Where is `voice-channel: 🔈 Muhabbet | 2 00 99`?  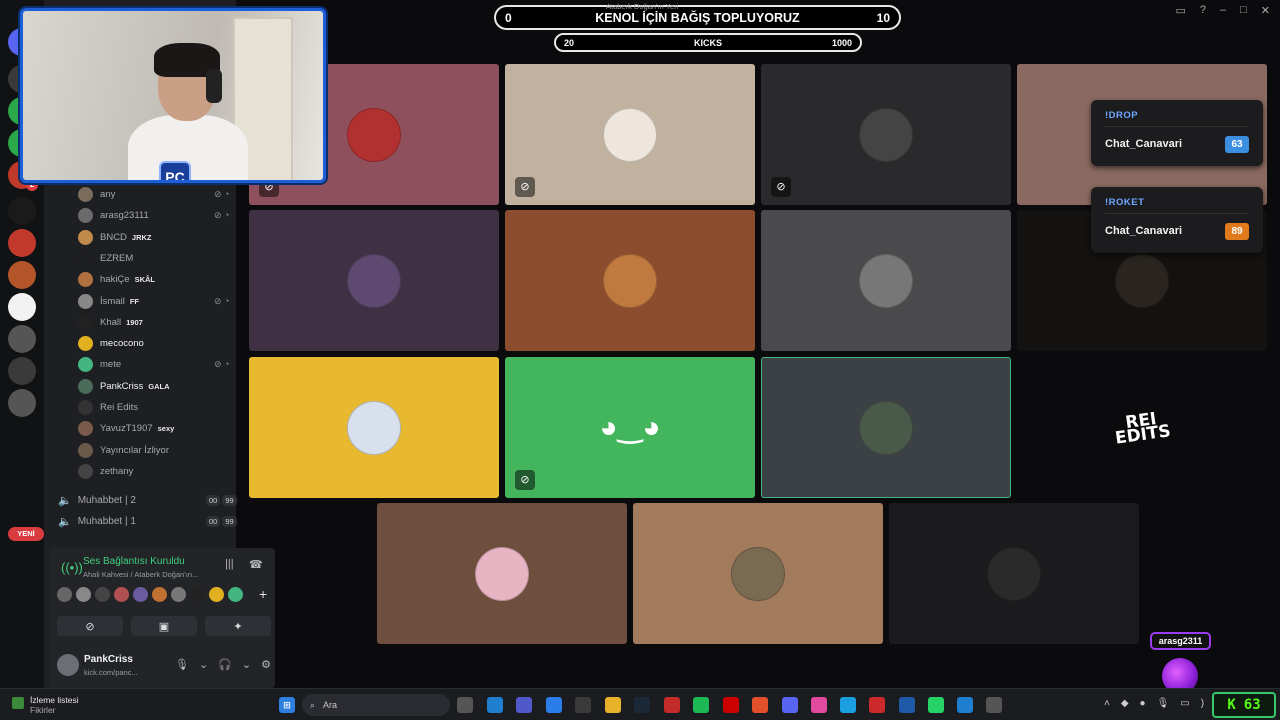
voice-channel: 🔈 Muhabbet | 2 00 99 is located at coordinates (147, 500).